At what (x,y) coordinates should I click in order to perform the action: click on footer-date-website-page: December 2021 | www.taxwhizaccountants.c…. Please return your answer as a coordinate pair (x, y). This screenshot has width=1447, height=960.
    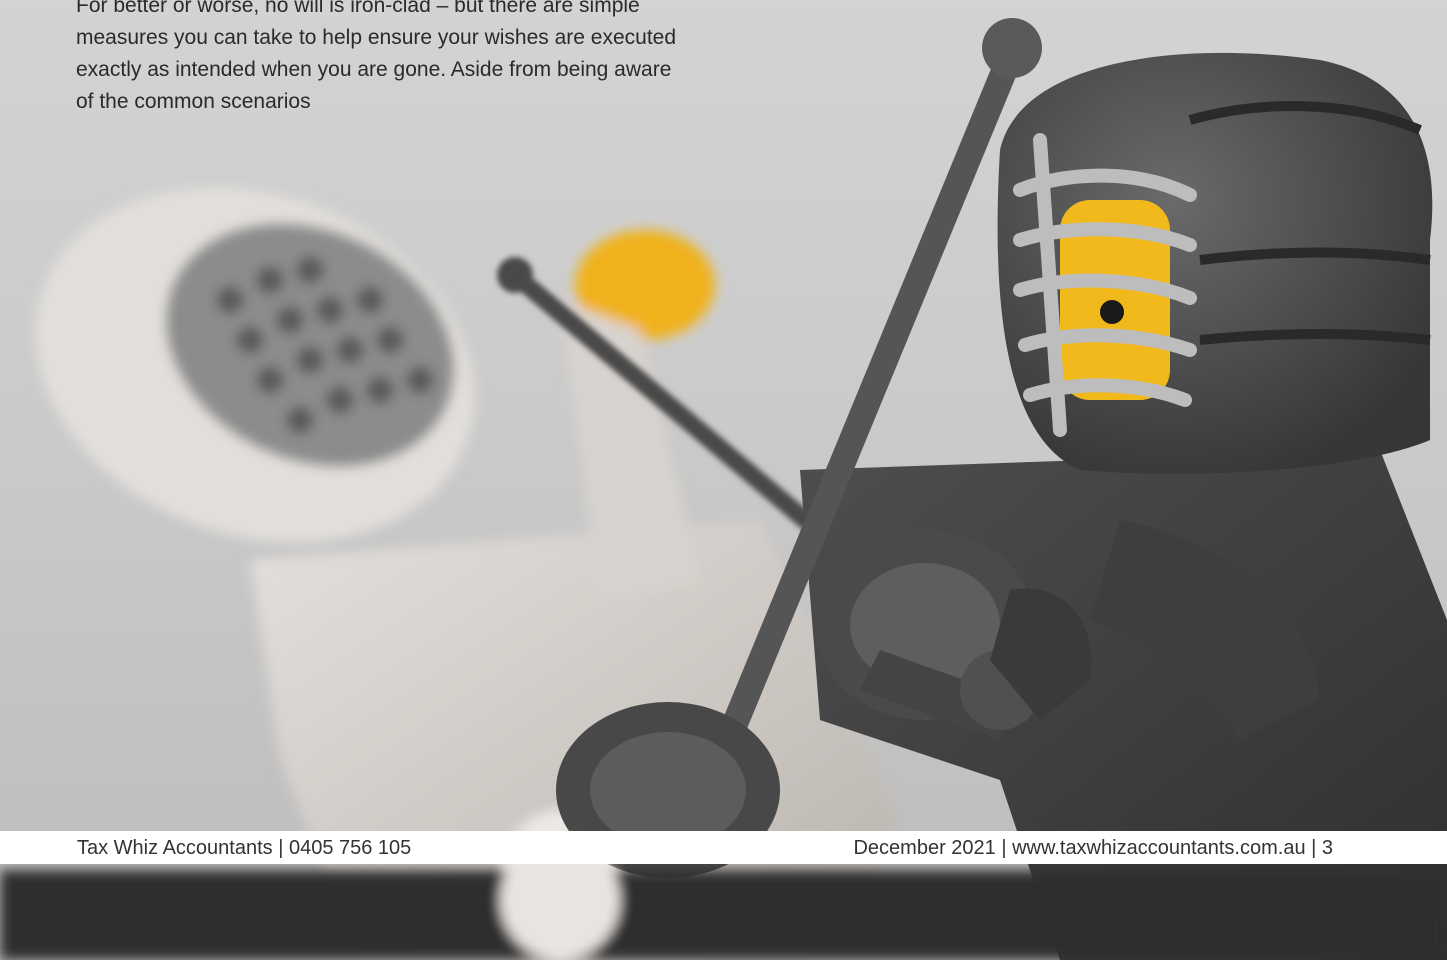
    Looking at the image, I should click on (1093, 848).